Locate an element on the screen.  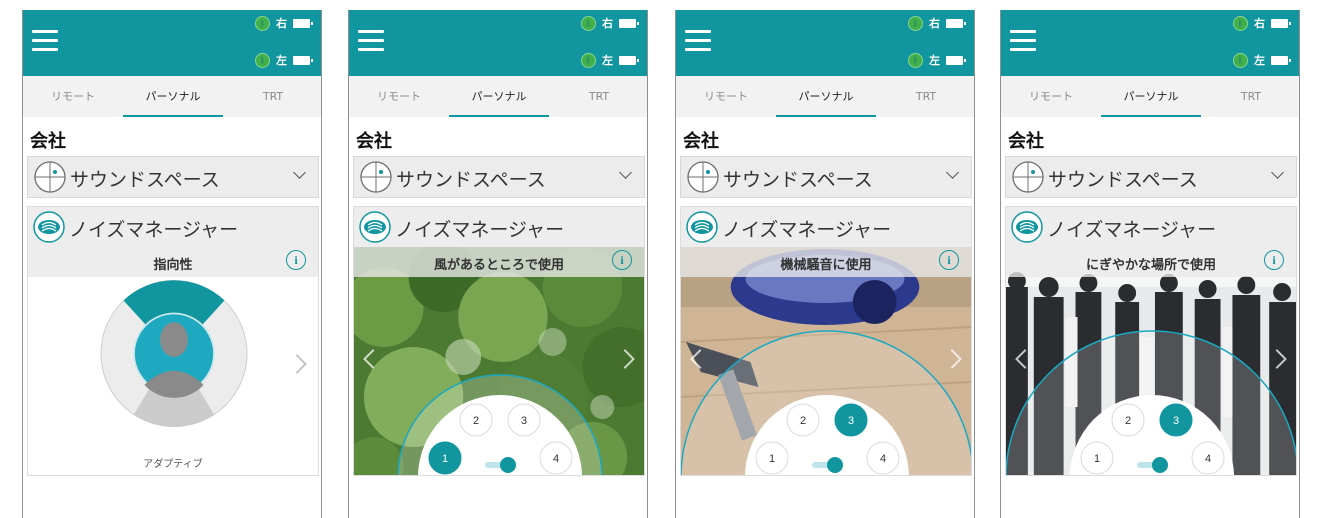
preset-label: 3 is located at coordinates (851, 421).